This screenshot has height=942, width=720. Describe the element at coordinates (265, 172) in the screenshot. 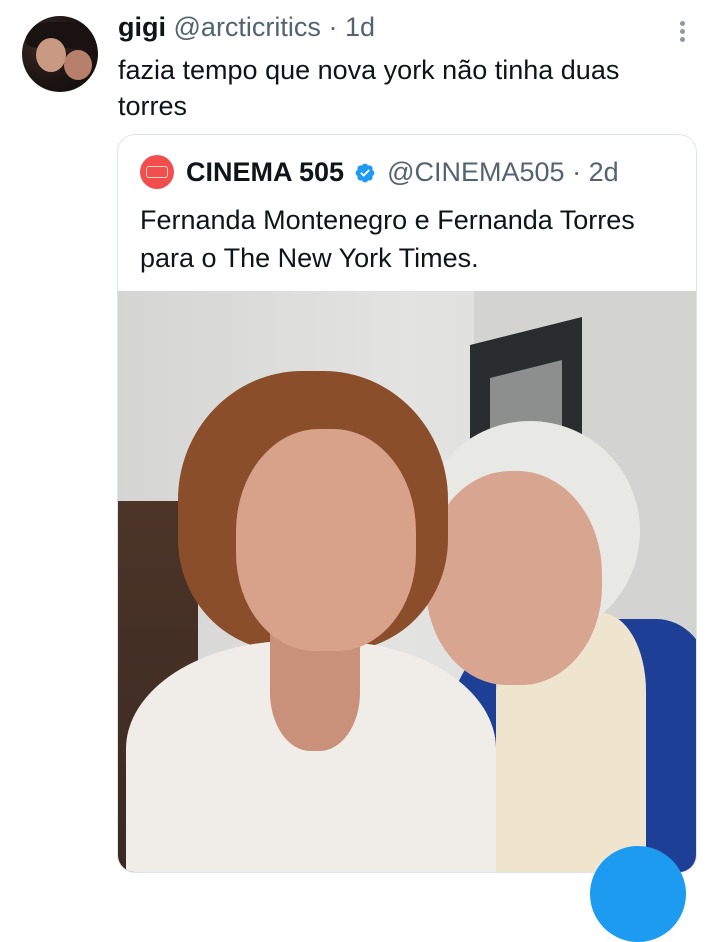

I see `quoted-display-name: CINEMA 505` at that location.